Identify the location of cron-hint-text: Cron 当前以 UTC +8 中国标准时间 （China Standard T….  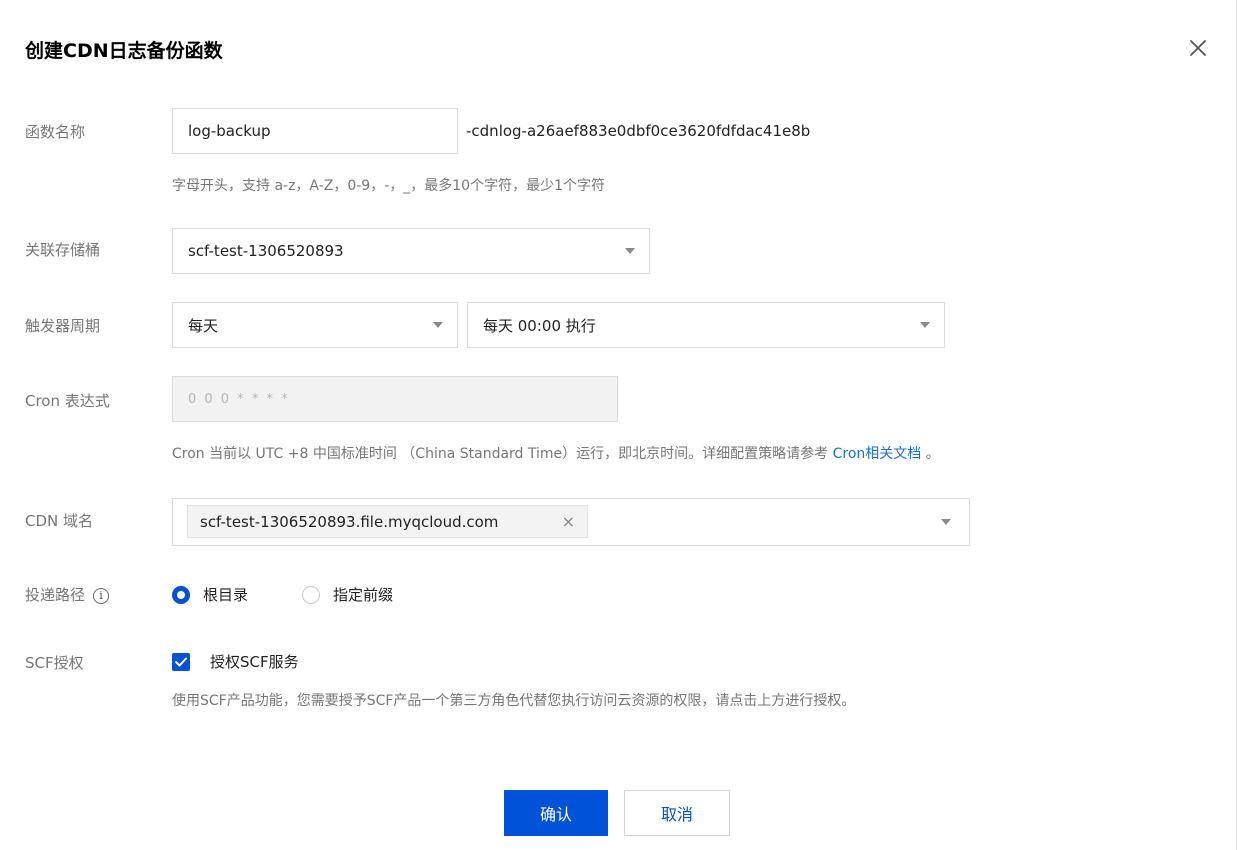
(502, 454).